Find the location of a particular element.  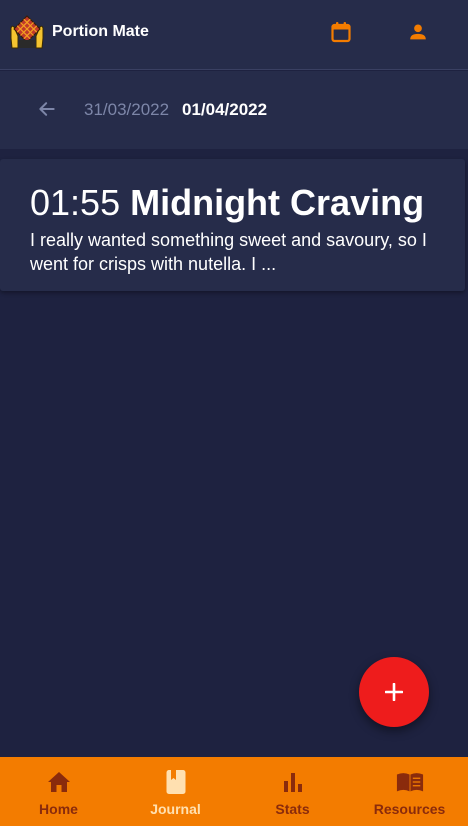

date-navigation: 31/03/2022 01/04/2022 is located at coordinates (234, 110).